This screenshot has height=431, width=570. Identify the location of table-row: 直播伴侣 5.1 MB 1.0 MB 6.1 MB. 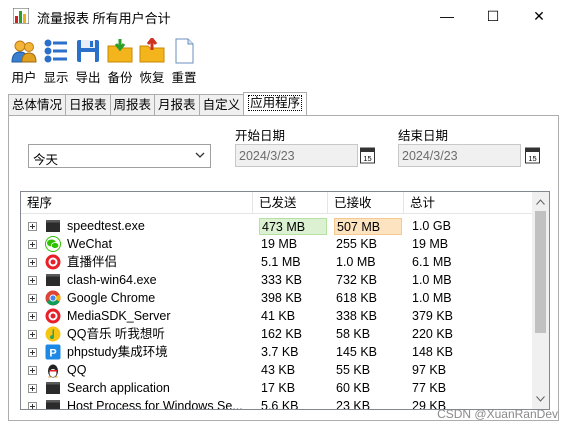
(276, 262).